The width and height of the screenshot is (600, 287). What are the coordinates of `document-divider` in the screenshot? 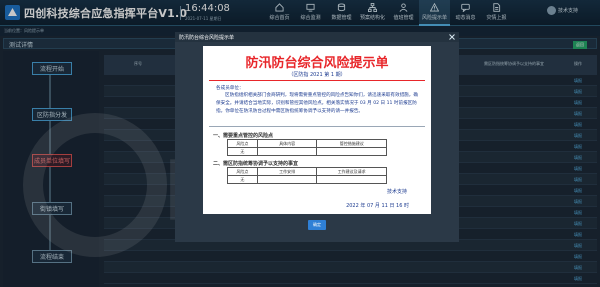 It's located at (317, 126).